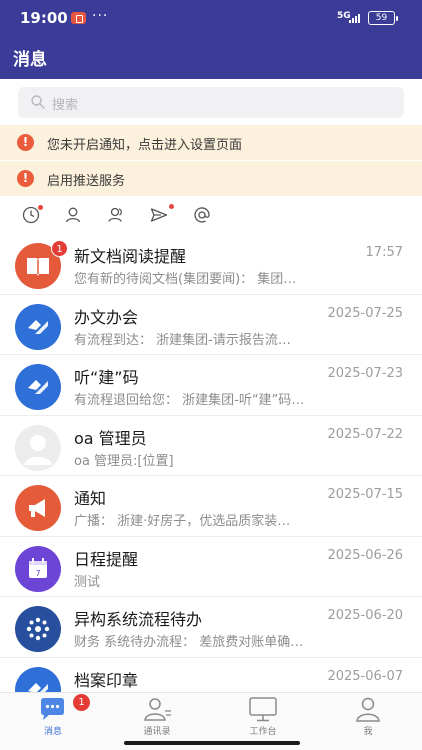 The width and height of the screenshot is (422, 750). What do you see at coordinates (157, 709) in the screenshot?
I see `contacts-tab-icon` at bounding box center [157, 709].